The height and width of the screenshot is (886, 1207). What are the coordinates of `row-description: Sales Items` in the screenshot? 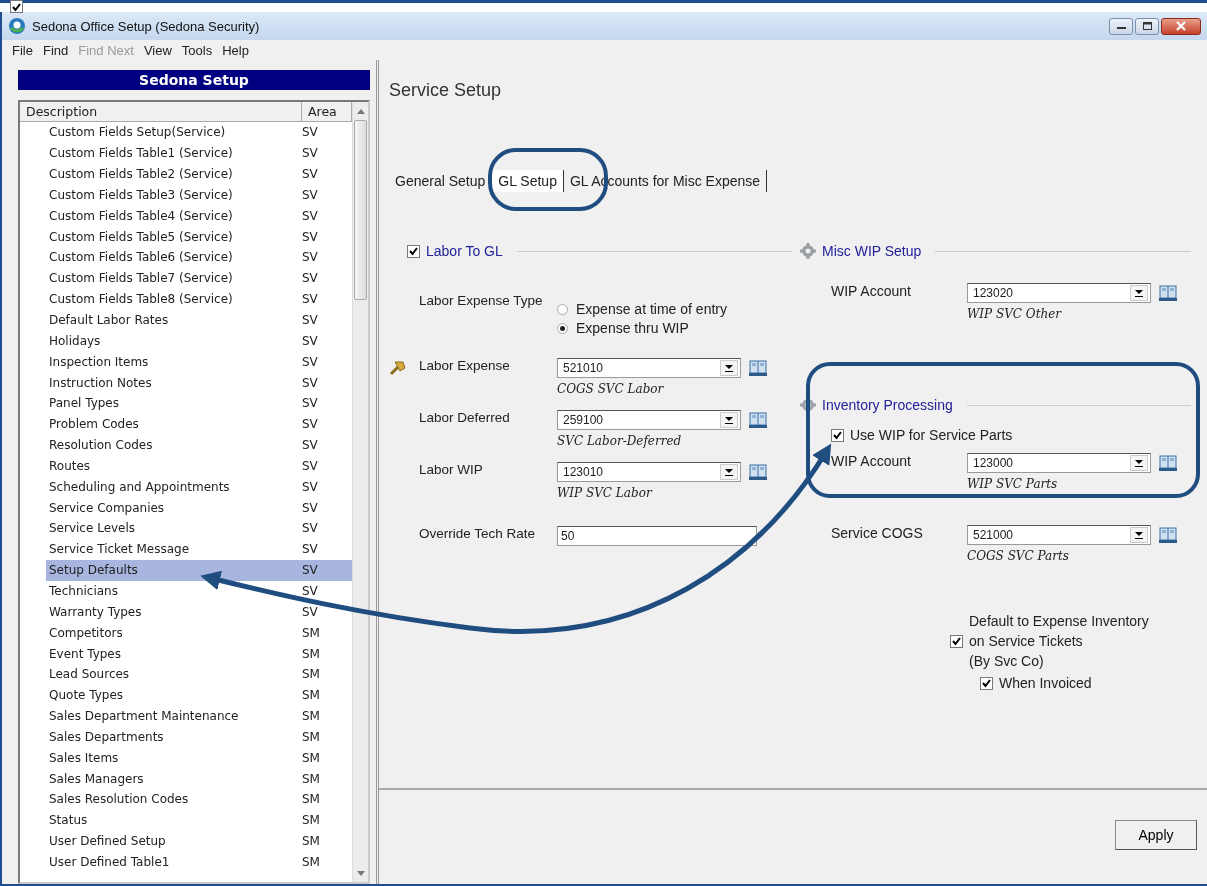 It's located at (84, 757).